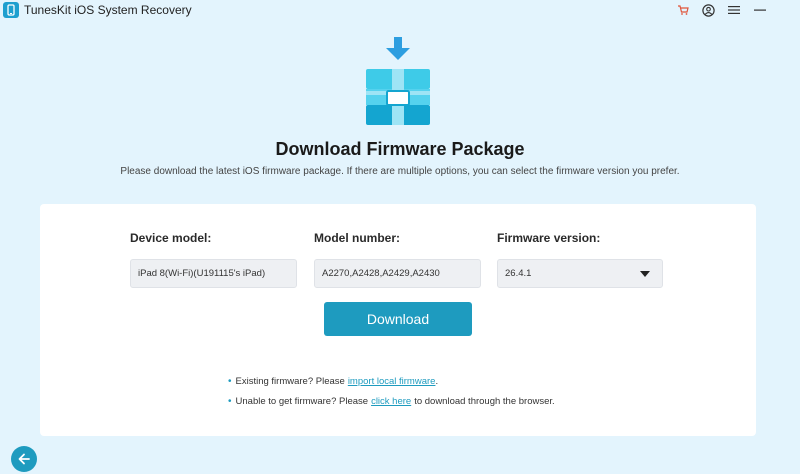 The image size is (800, 474). Describe the element at coordinates (202, 273) in the screenshot. I see `device-model-value: iPad 8(Wi-Fi)(U191115's iPad)` at that location.